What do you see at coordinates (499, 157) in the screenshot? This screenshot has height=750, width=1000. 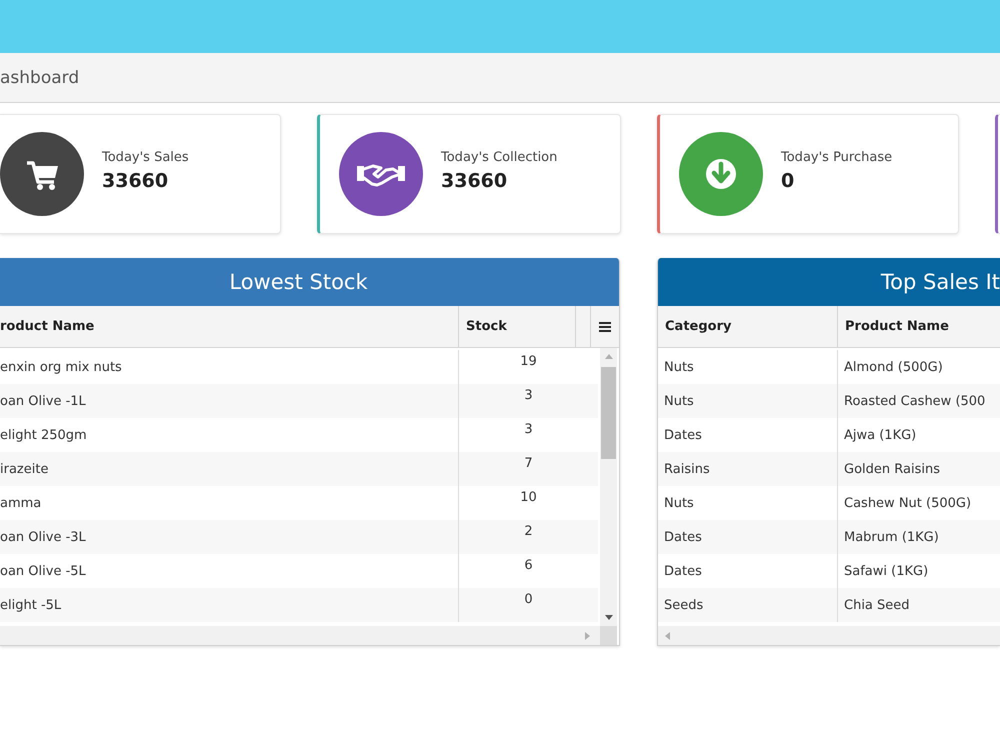 I see `stat-label: Today's Collection` at bounding box center [499, 157].